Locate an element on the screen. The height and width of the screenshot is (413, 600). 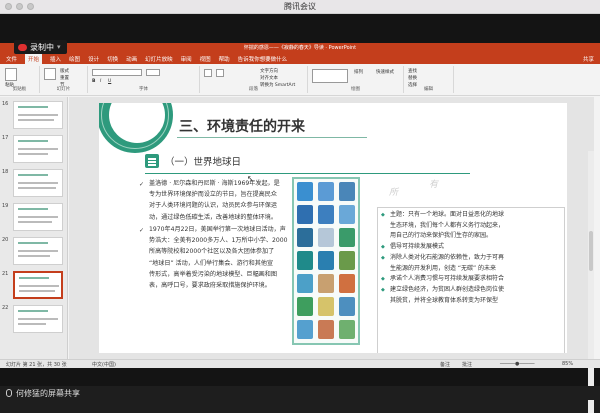
tab-animations: 动画 is located at coordinates (131, 59).